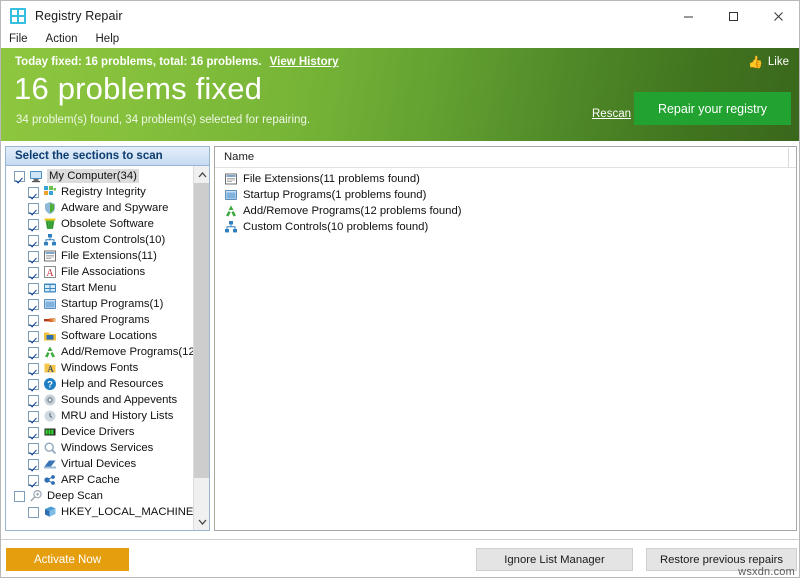 Image resolution: width=800 pixels, height=578 pixels. I want to click on sidebar-item: Obsolete Software, so click(99, 224).